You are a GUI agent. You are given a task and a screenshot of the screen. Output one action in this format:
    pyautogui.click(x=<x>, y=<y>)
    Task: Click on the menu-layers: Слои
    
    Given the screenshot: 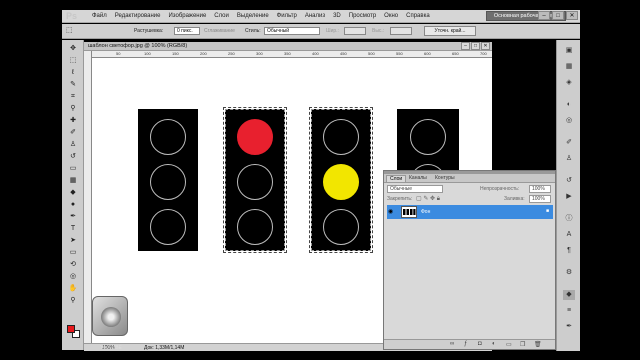 What is the action you would take?
    pyautogui.click(x=221, y=16)
    